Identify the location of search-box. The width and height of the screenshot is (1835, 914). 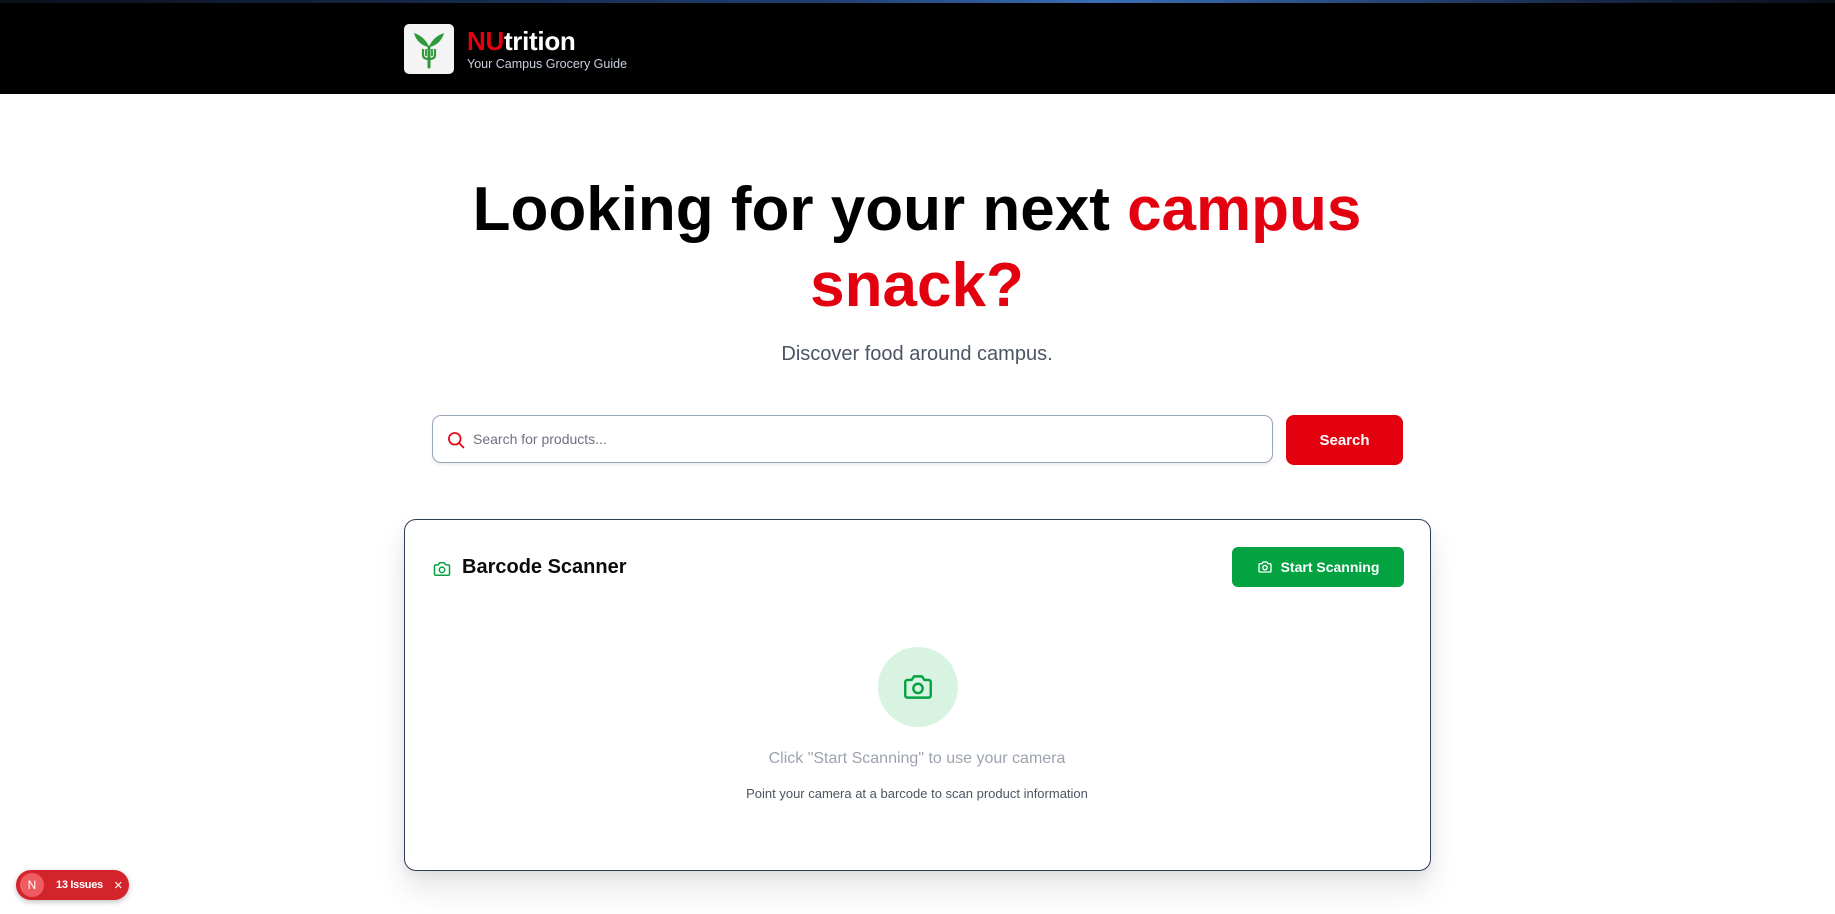
(852, 439).